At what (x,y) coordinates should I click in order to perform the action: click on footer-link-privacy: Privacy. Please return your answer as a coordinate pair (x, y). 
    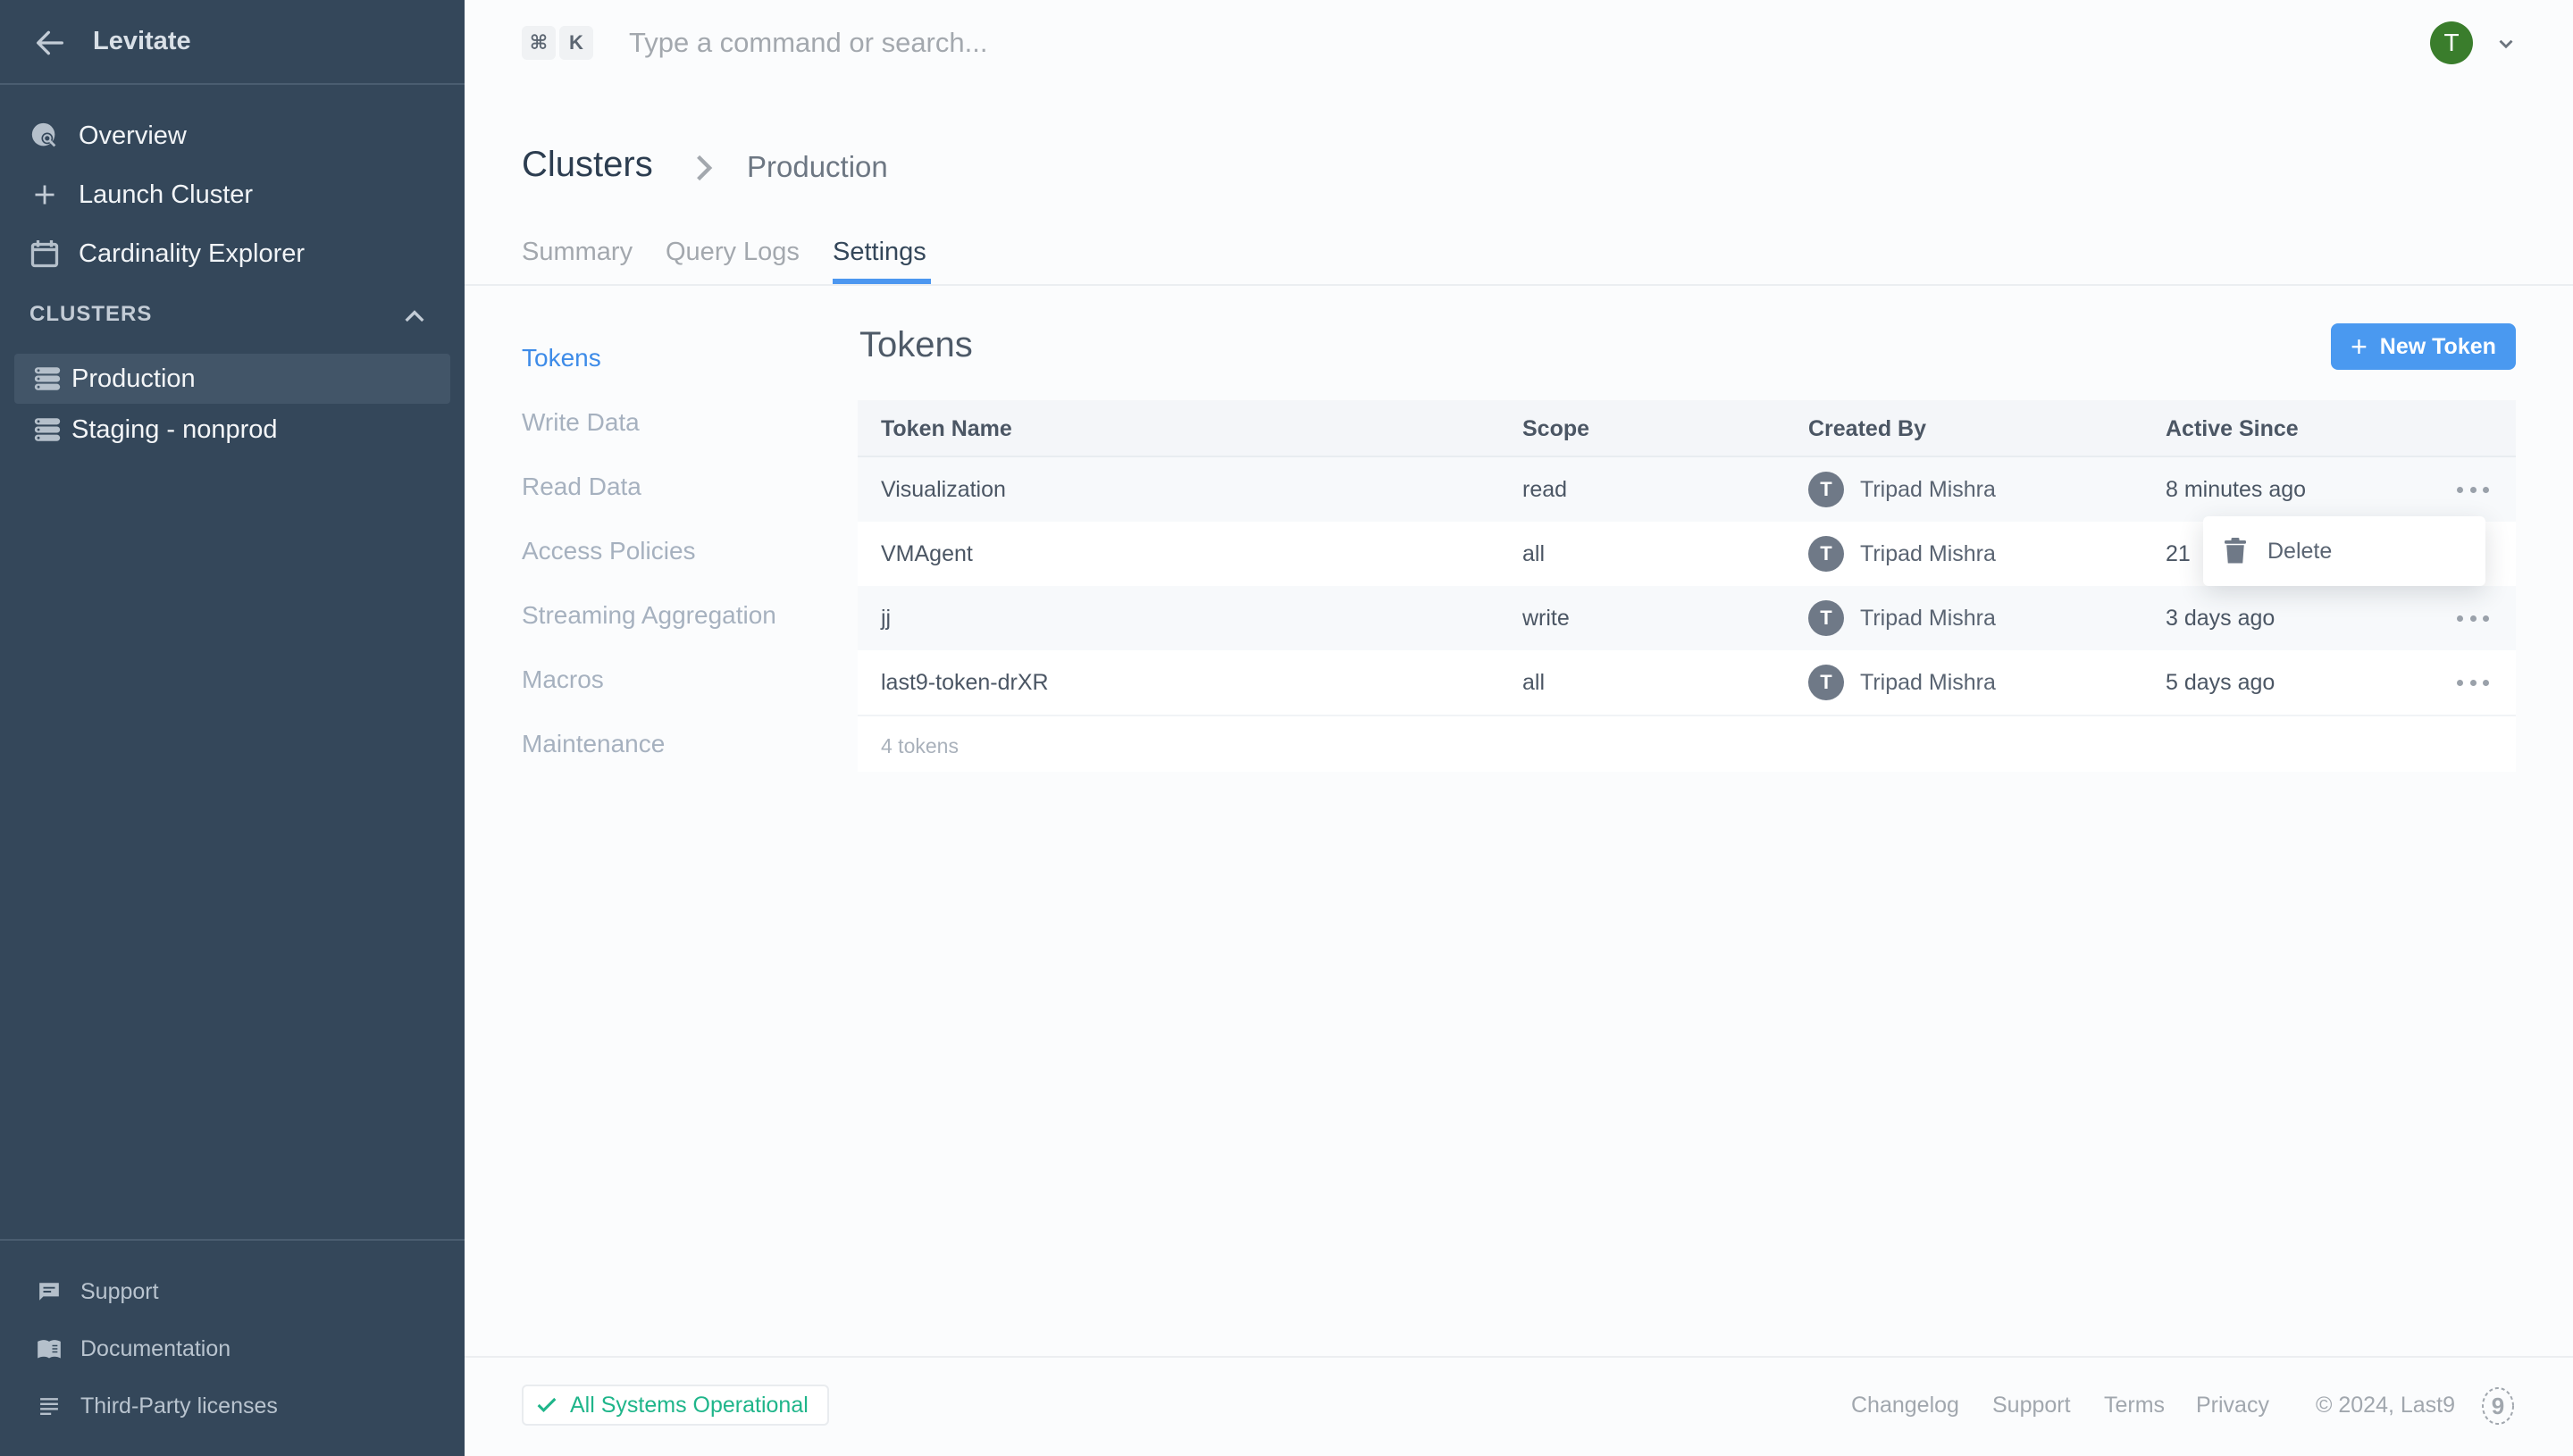
    Looking at the image, I should click on (2232, 1405).